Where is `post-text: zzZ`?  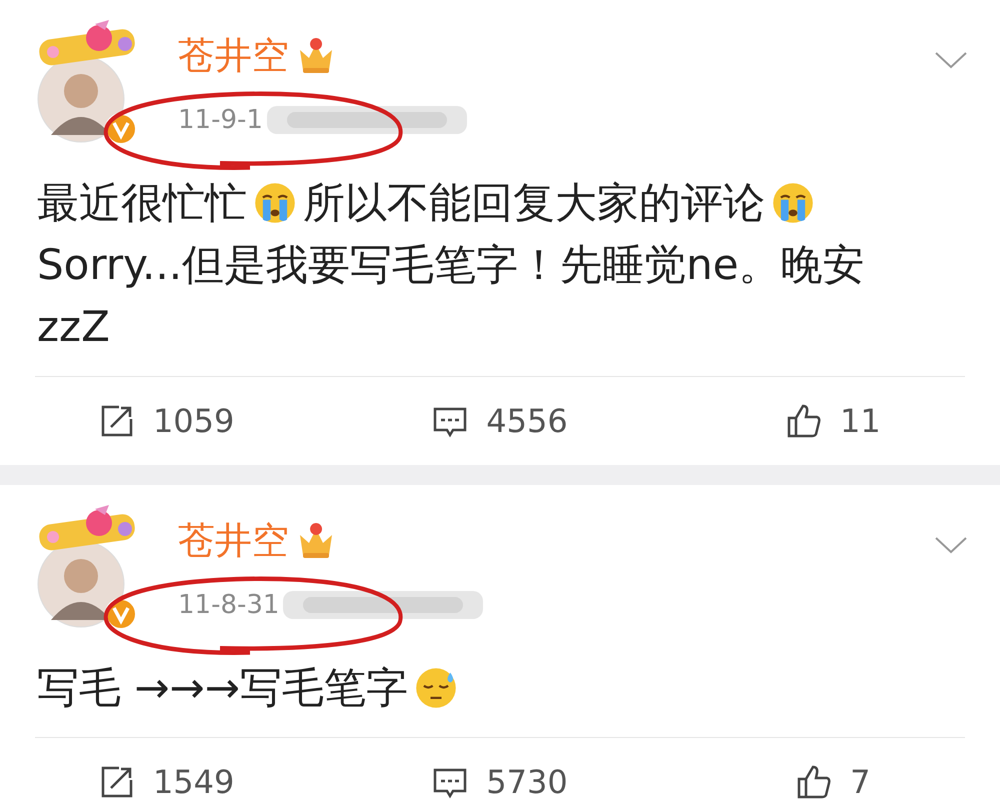
post-text: zzZ is located at coordinates (73, 327).